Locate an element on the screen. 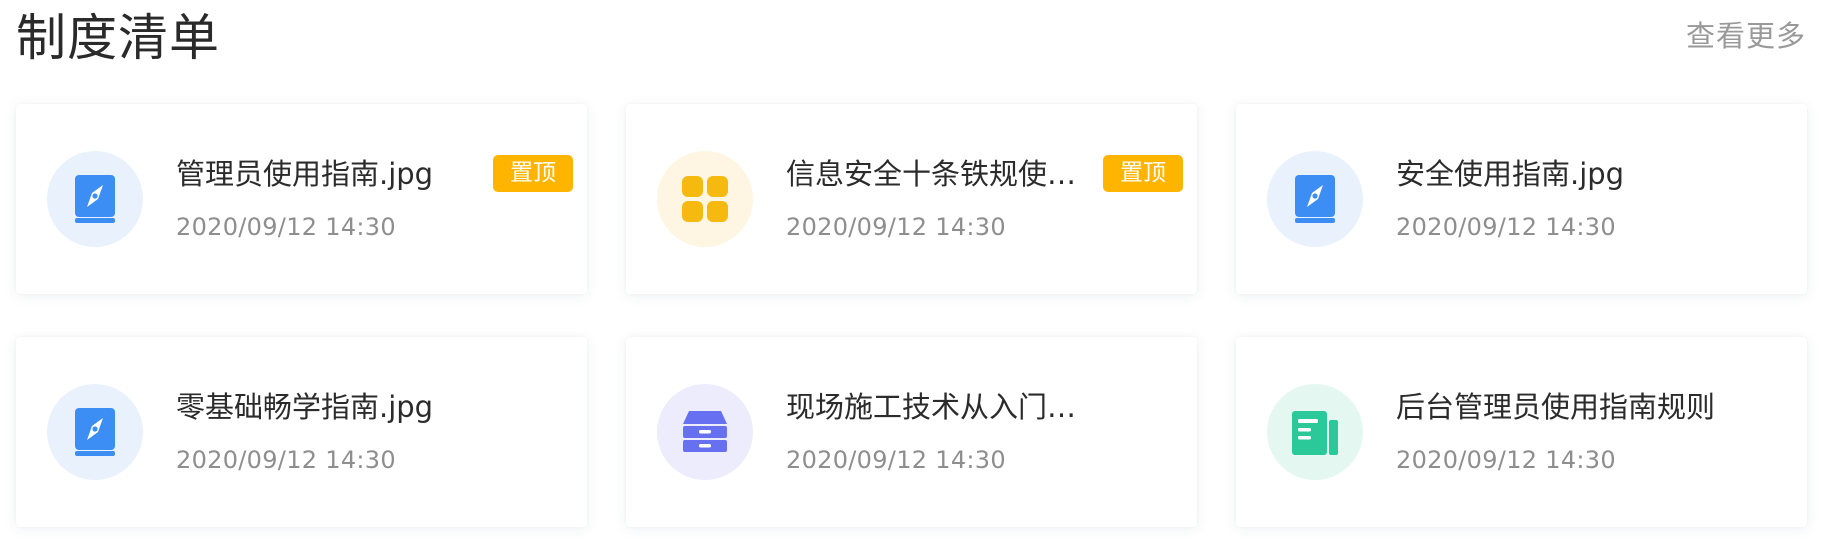  drawer-cabinet-icon is located at coordinates (705, 432).